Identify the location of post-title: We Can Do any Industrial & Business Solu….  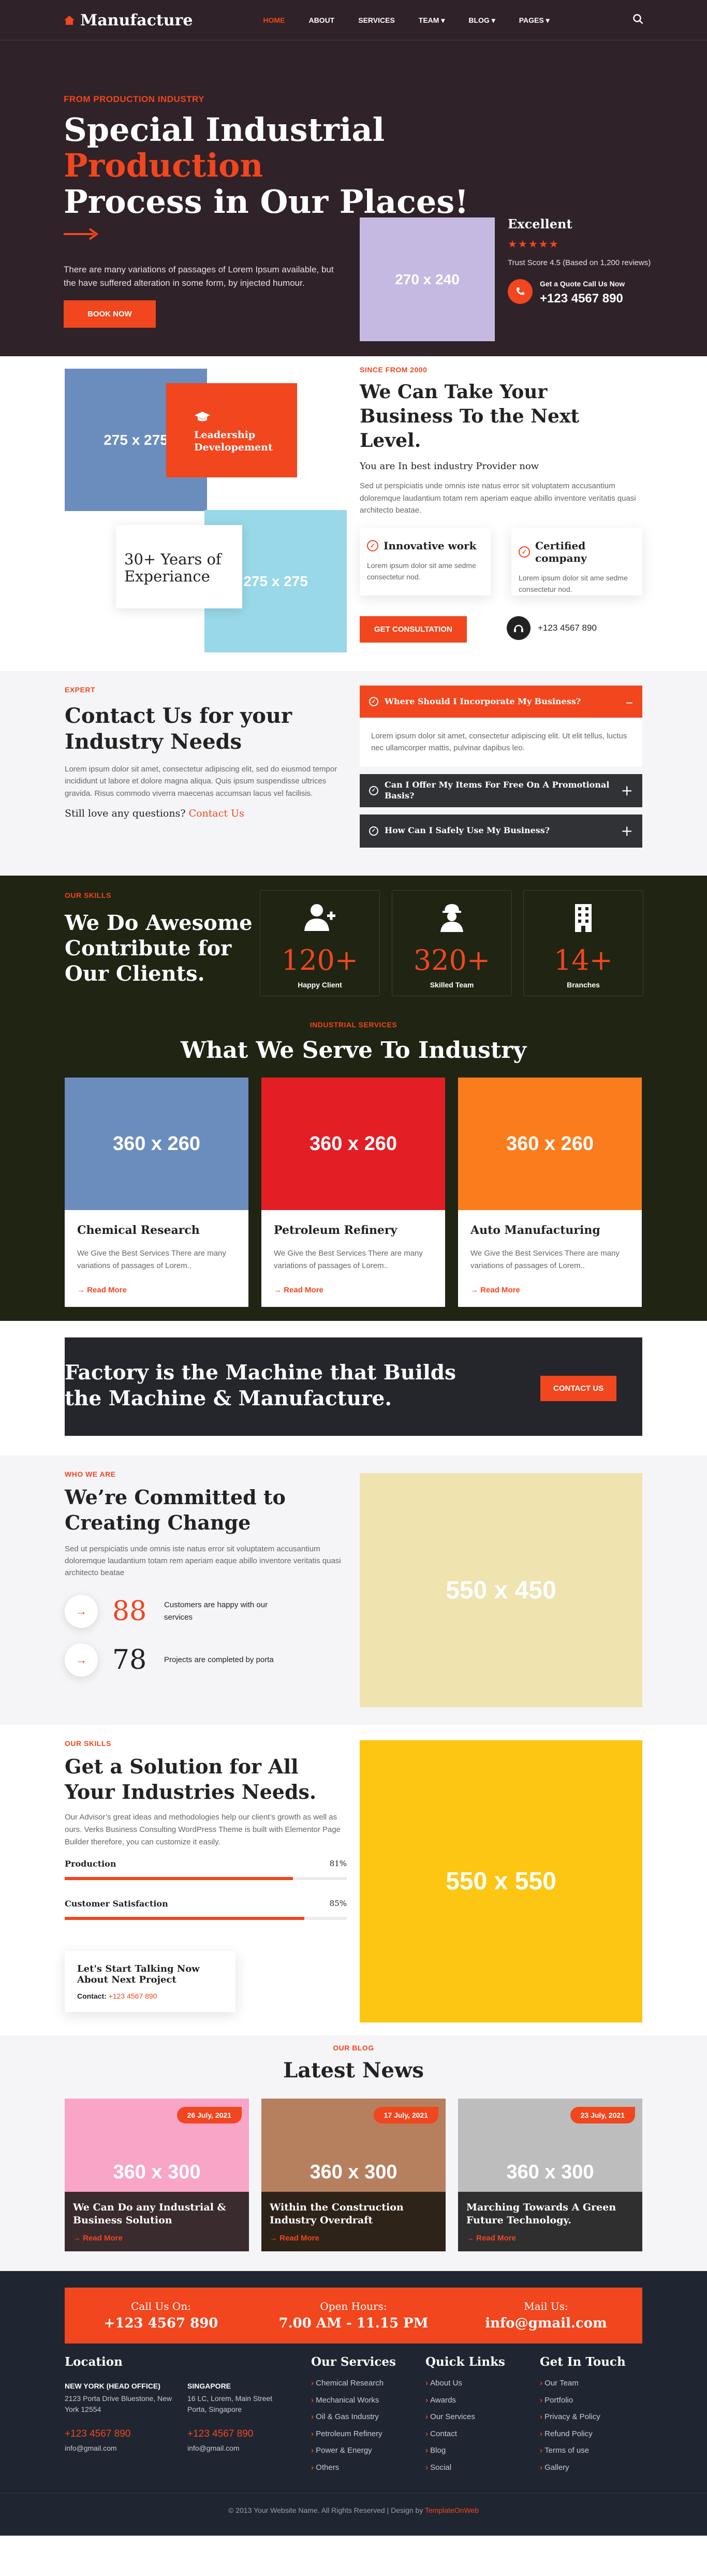
(149, 2214).